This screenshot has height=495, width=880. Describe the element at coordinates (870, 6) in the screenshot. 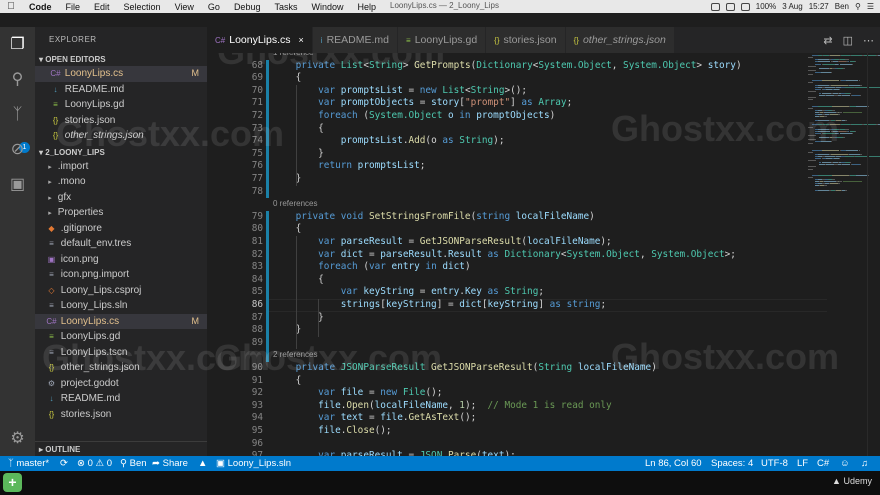

I see `menu-list-icon: ☰` at that location.